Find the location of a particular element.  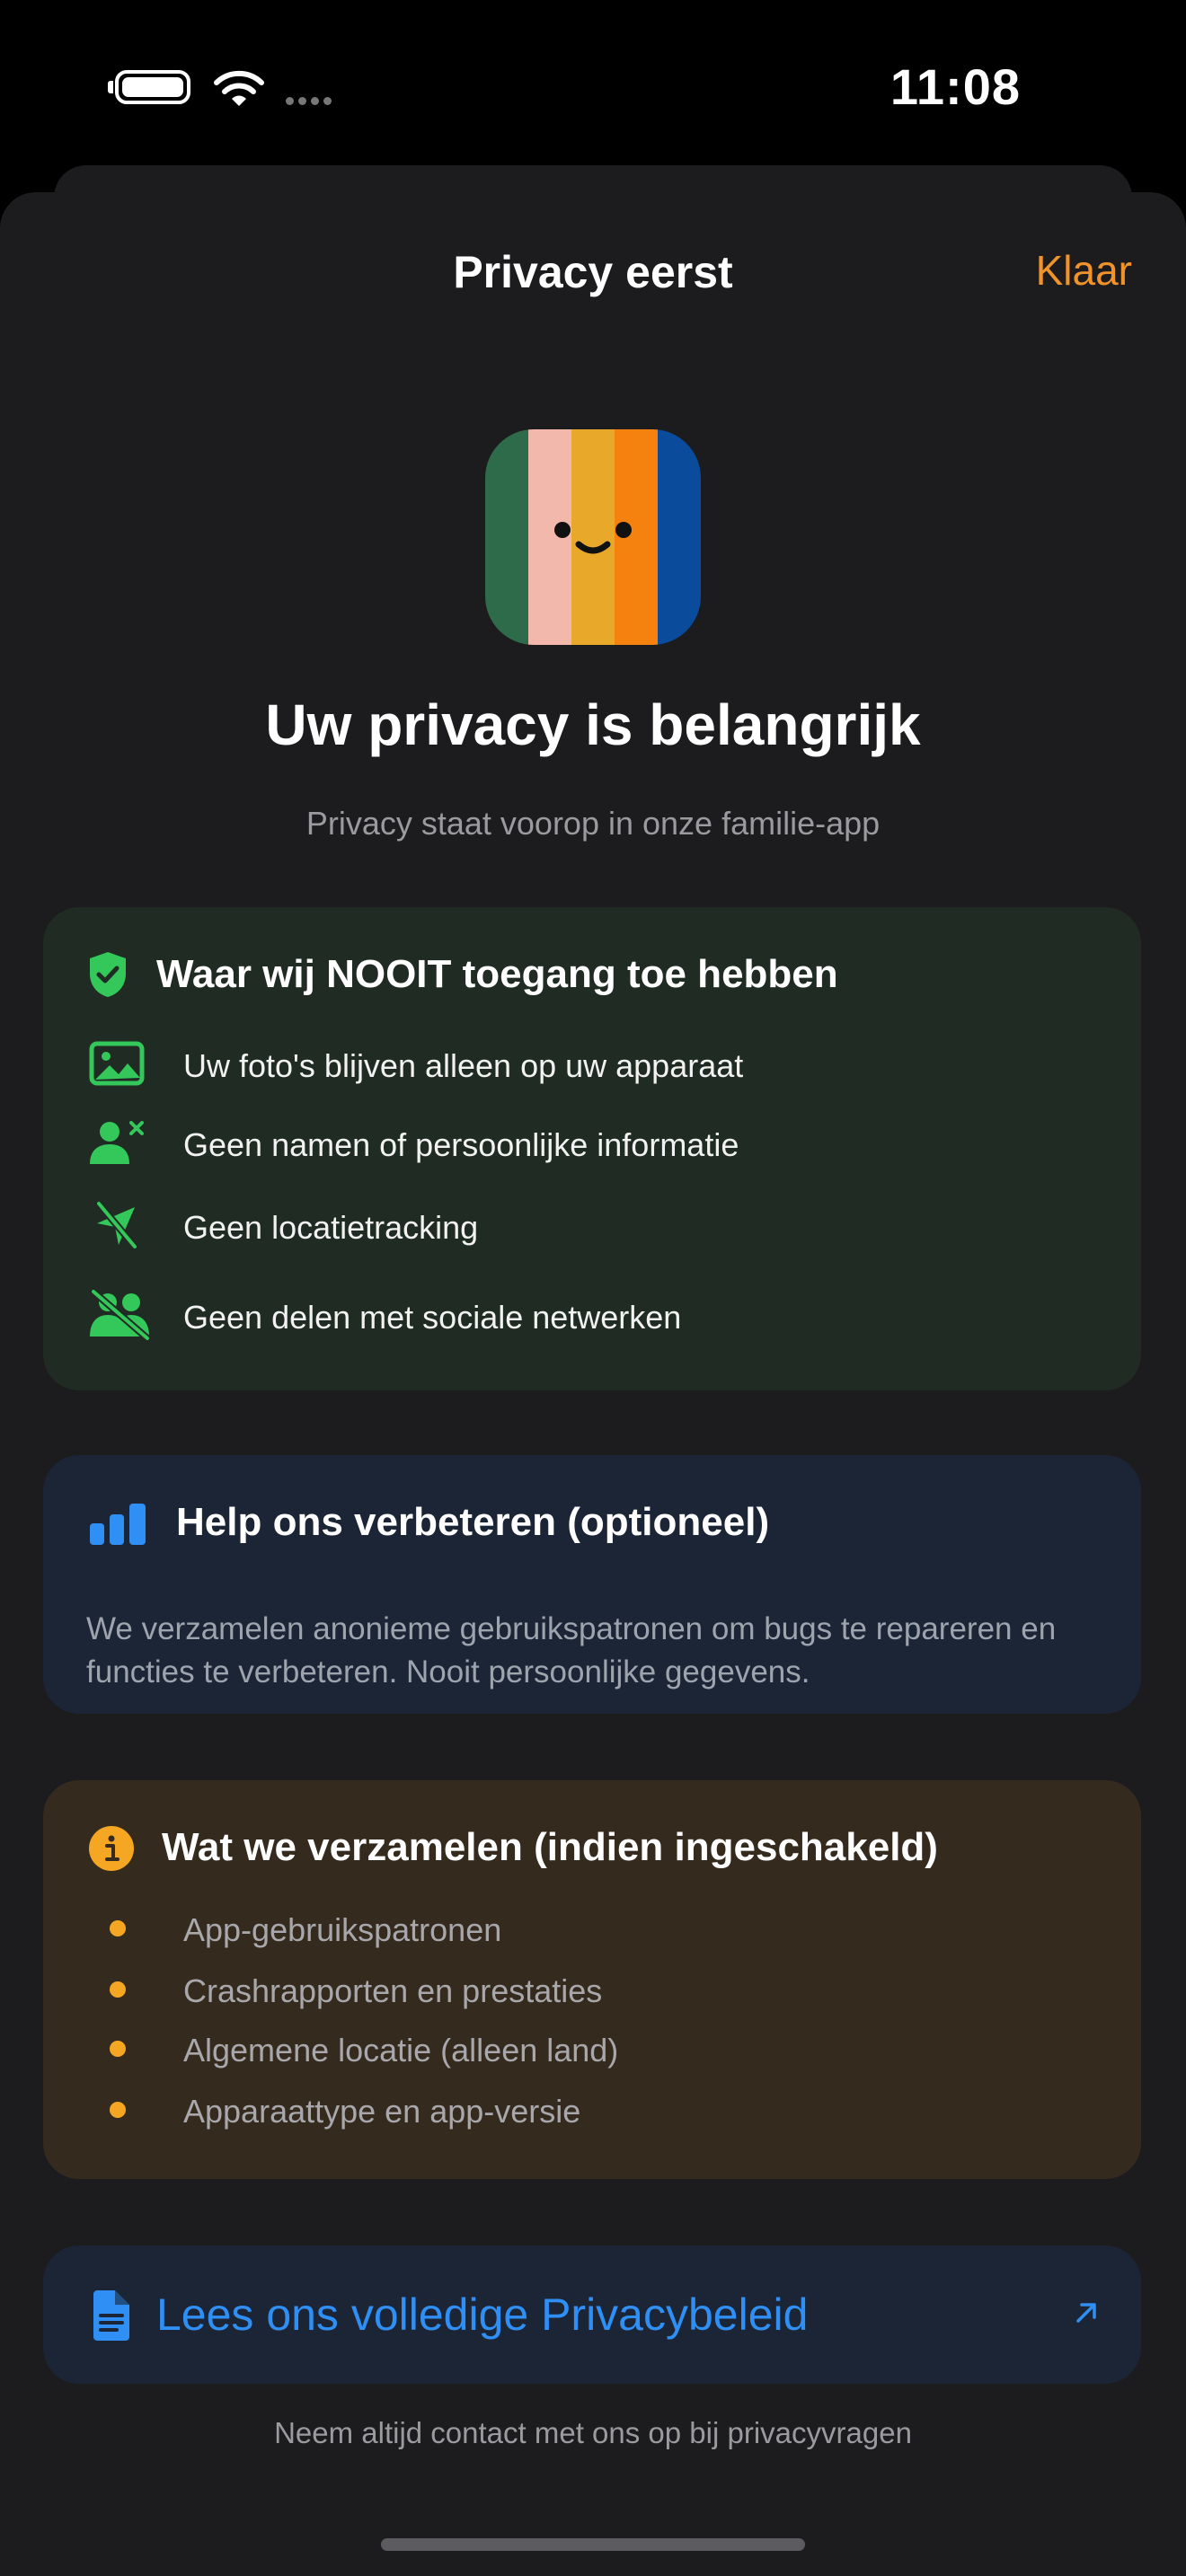

home-indicator is located at coordinates (593, 2544).